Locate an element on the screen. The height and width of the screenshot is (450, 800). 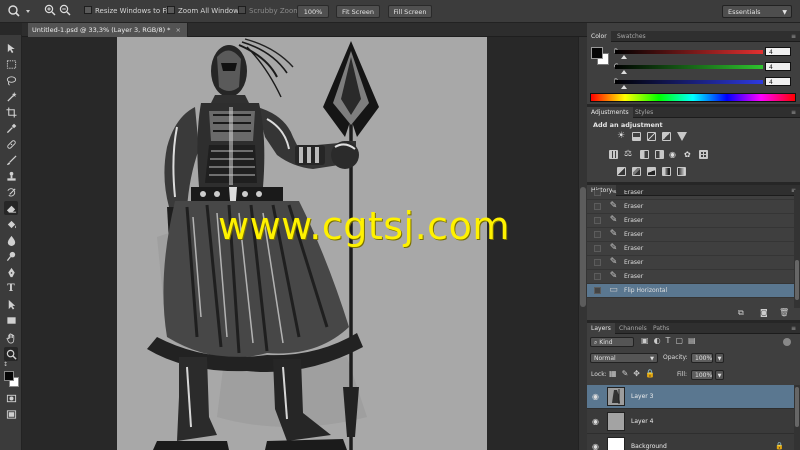
blue-slider-handle is located at coordinates (624, 87).